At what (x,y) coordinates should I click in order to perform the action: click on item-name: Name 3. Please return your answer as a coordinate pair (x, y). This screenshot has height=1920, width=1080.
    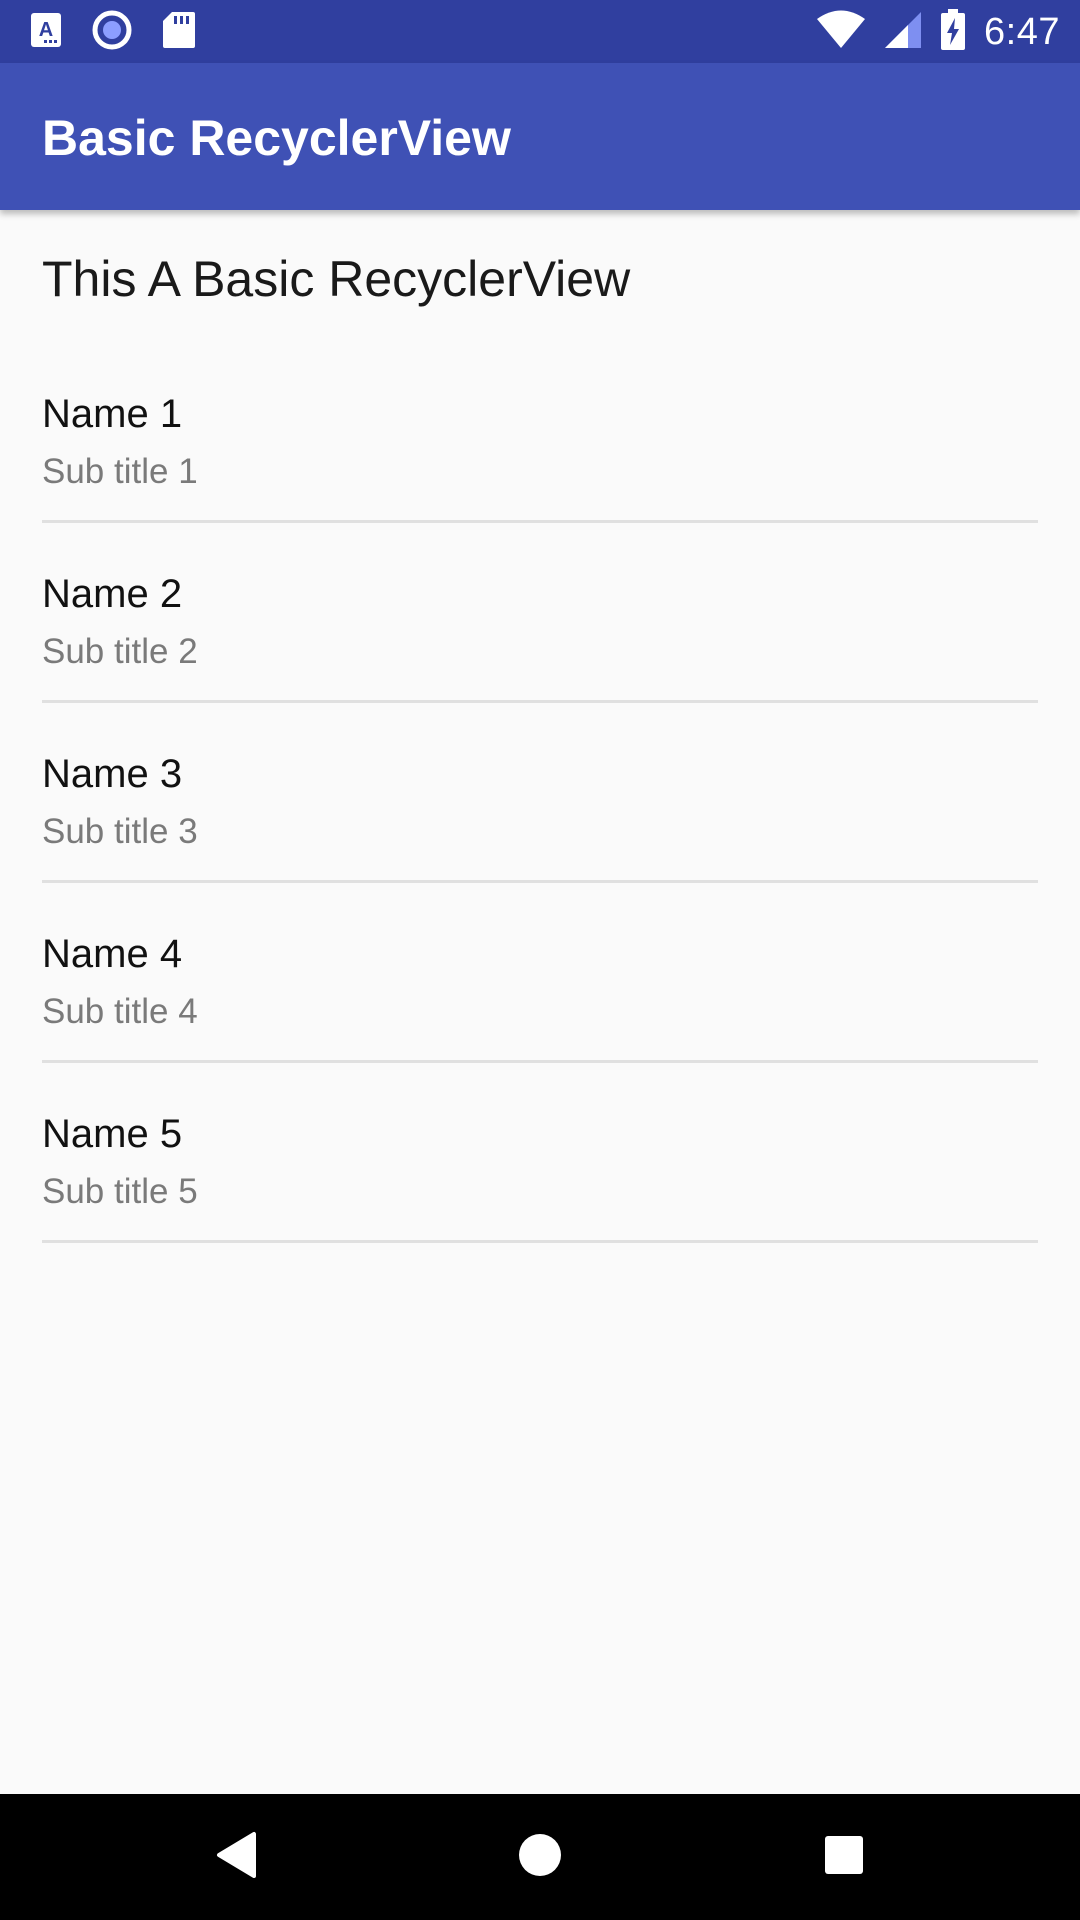
    Looking at the image, I should click on (112, 774).